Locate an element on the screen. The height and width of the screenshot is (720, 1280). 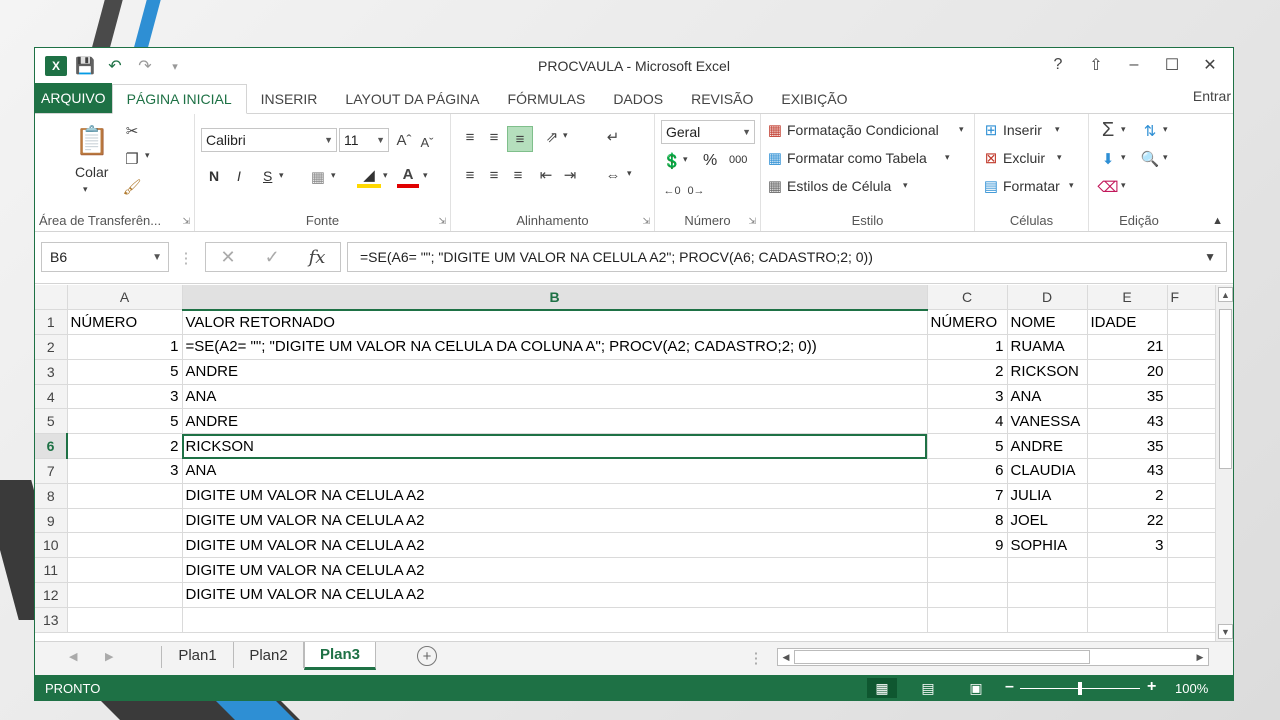
zoom-slider-thumb is located at coordinates (1080, 688).